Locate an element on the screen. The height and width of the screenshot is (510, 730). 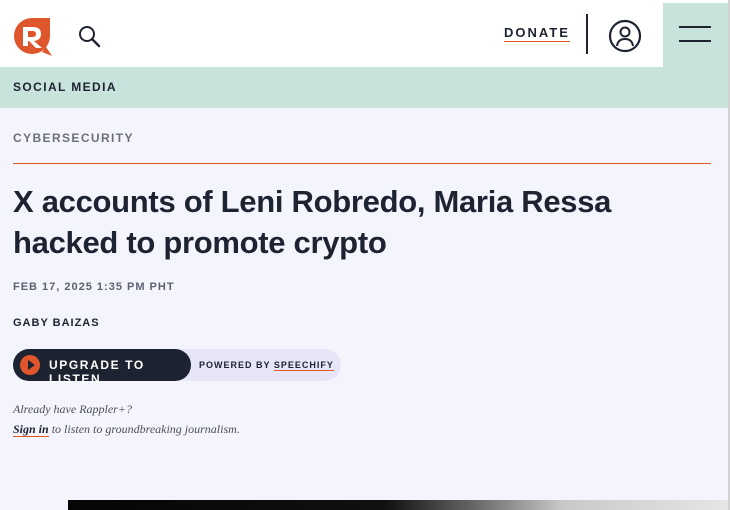
upgrade-to-listen-button: UPGRADE TO LISTEN is located at coordinates (102, 367).